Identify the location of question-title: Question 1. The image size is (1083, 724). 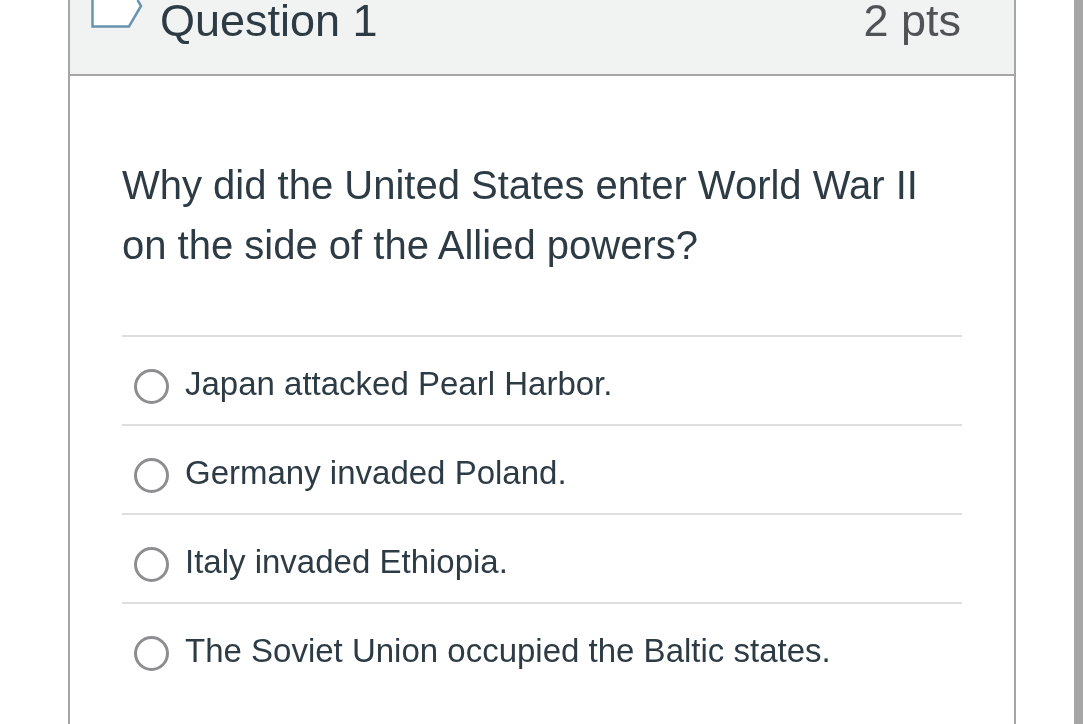
(269, 24).